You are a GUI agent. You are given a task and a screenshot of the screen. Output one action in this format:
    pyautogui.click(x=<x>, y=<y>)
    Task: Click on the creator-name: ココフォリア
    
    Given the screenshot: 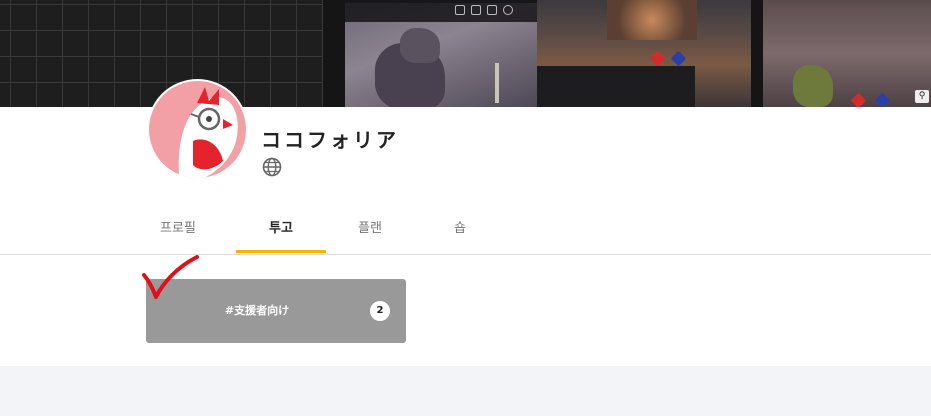 What is the action you would take?
    pyautogui.click(x=330, y=140)
    